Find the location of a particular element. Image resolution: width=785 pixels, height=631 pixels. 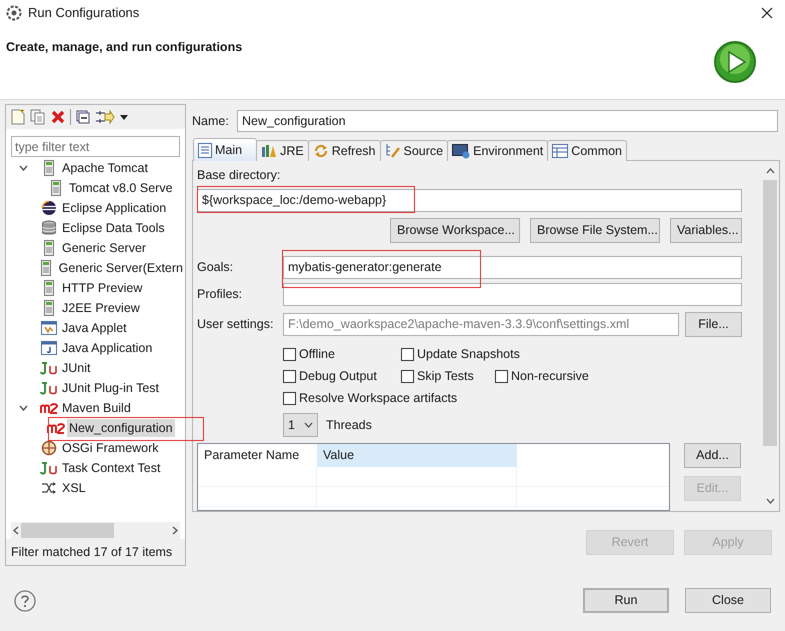

field-label: Profiles: is located at coordinates (220, 295).